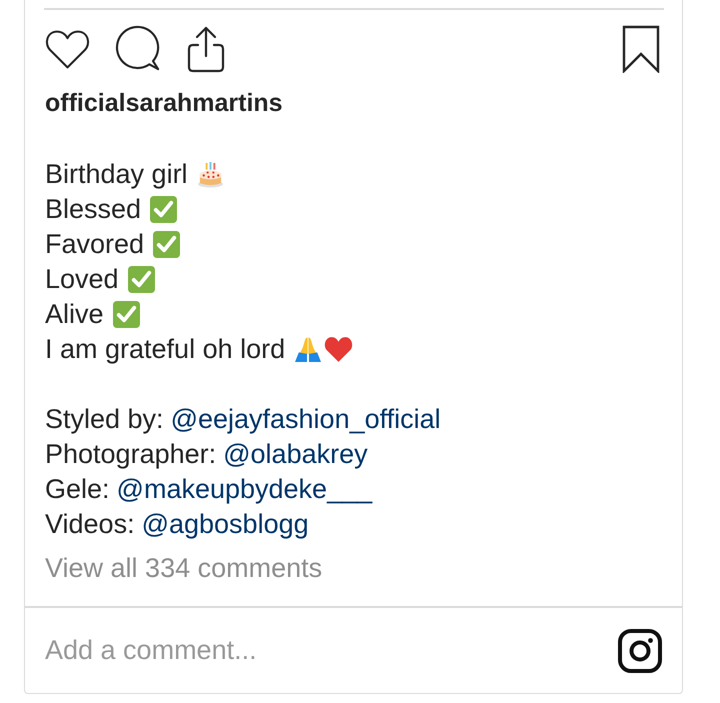 This screenshot has height=703, width=720. I want to click on caption-line: Loved, so click(82, 279).